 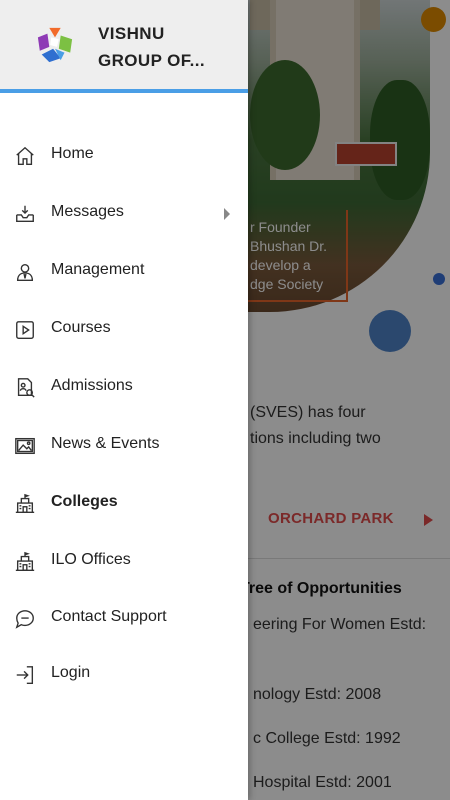 I want to click on menu-item-news-events: News & Events, so click(x=124, y=445).